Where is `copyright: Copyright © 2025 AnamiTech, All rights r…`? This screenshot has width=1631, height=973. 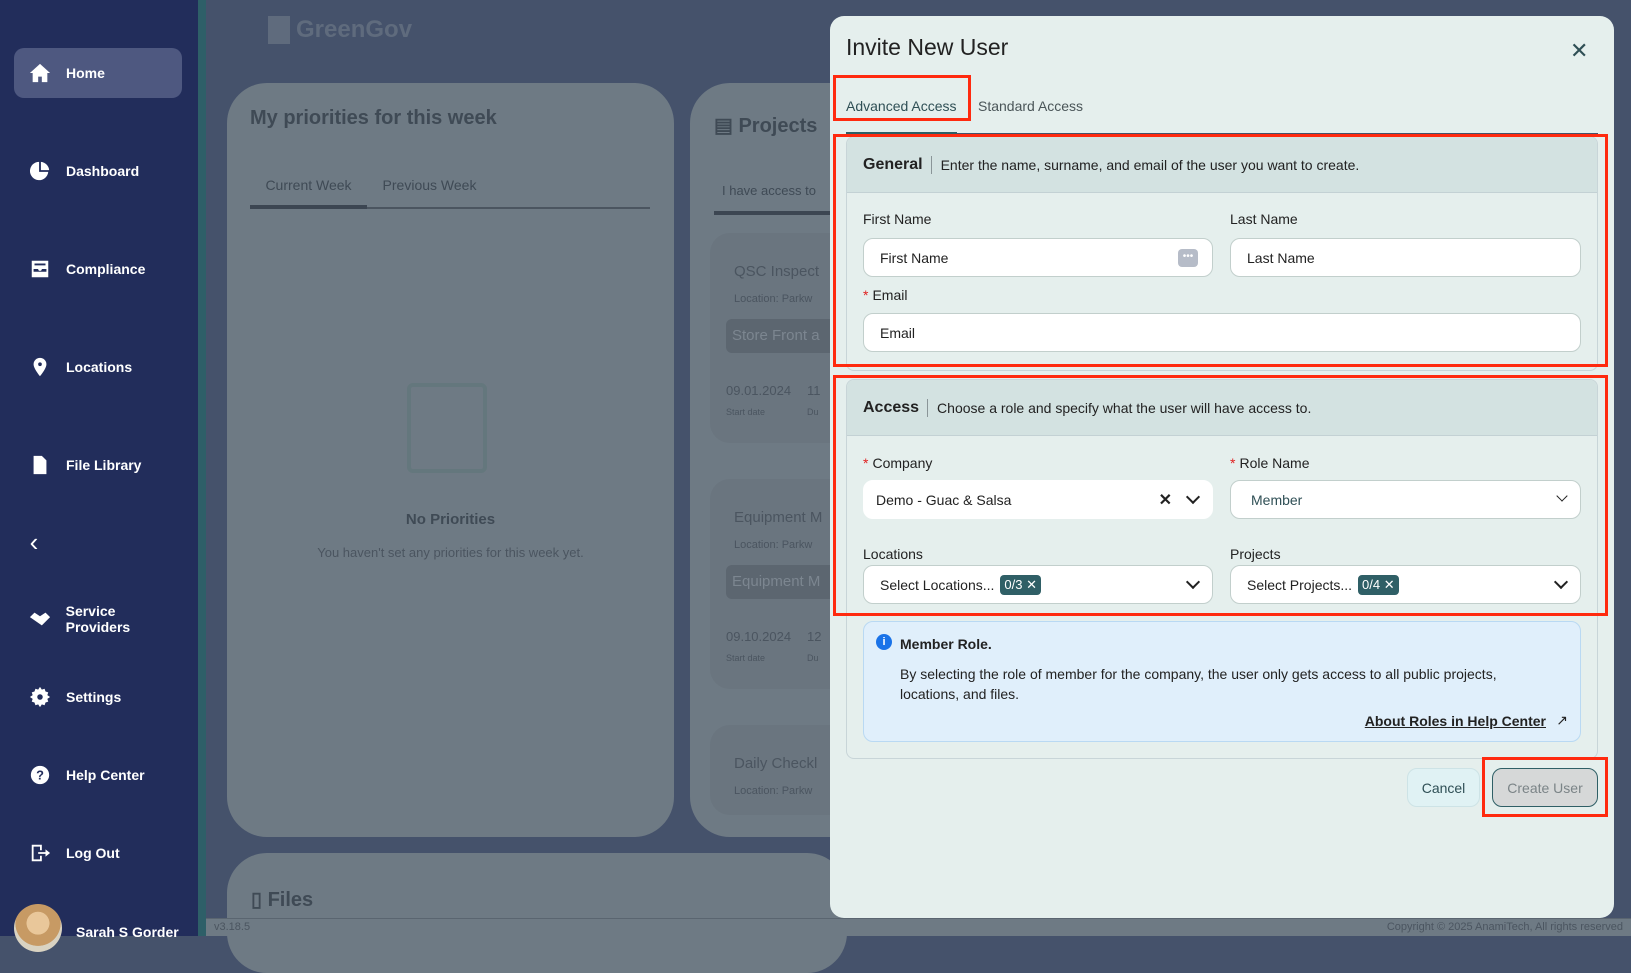
copyright: Copyright © 2025 AnamiTech, All rights r… is located at coordinates (1504, 927).